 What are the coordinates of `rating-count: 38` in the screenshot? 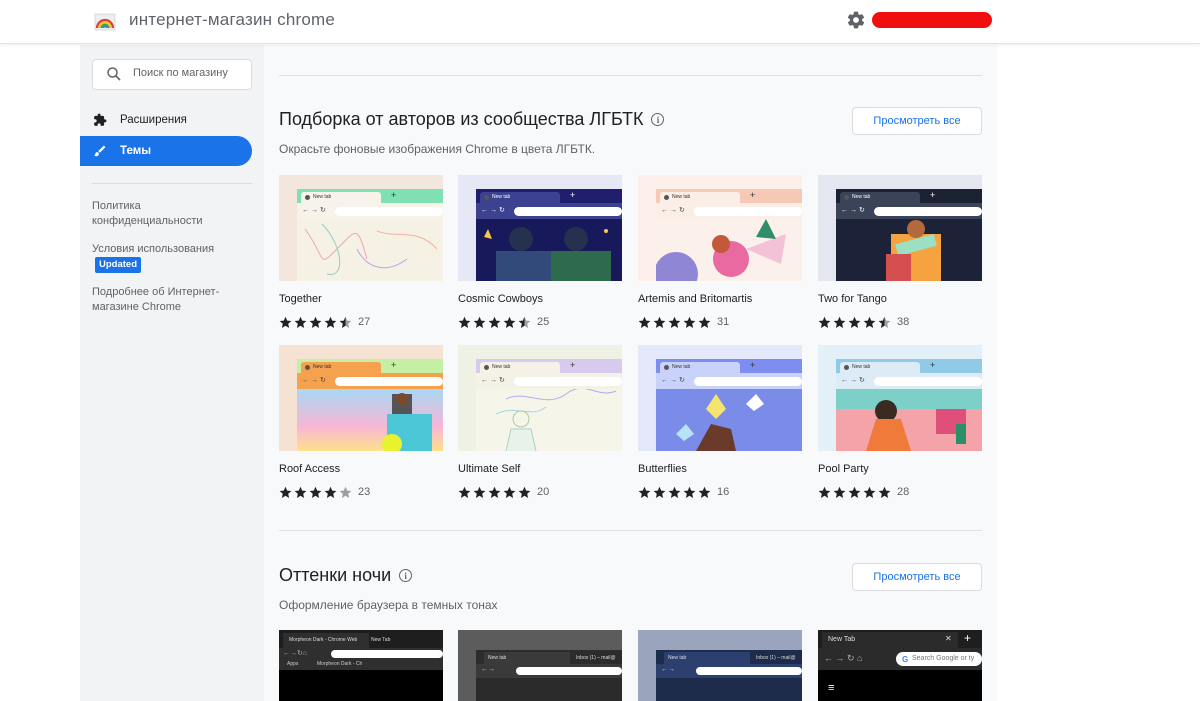 It's located at (903, 322).